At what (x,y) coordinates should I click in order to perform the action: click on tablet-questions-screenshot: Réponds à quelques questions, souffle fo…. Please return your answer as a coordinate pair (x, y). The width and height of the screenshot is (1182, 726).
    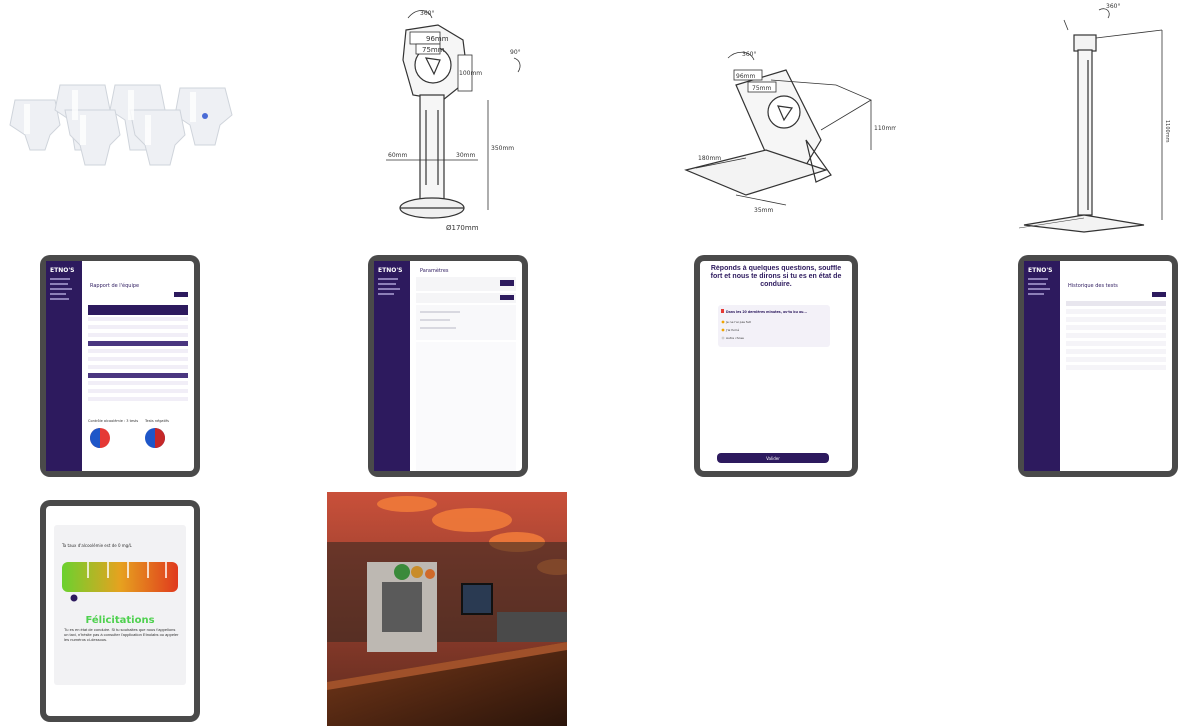
    Looking at the image, I should click on (776, 365).